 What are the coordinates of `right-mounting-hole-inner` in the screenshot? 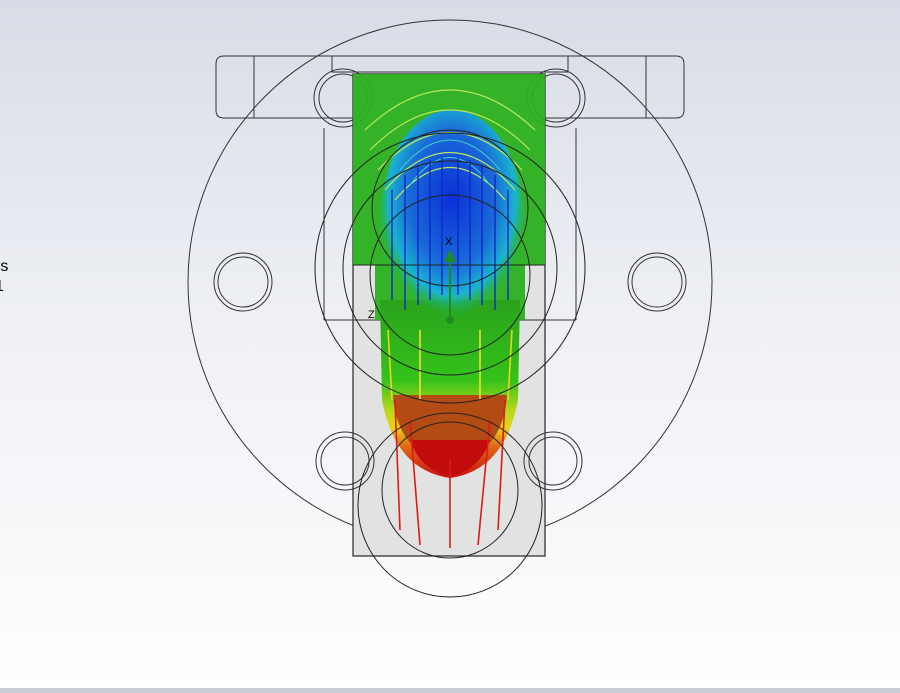 It's located at (657, 282).